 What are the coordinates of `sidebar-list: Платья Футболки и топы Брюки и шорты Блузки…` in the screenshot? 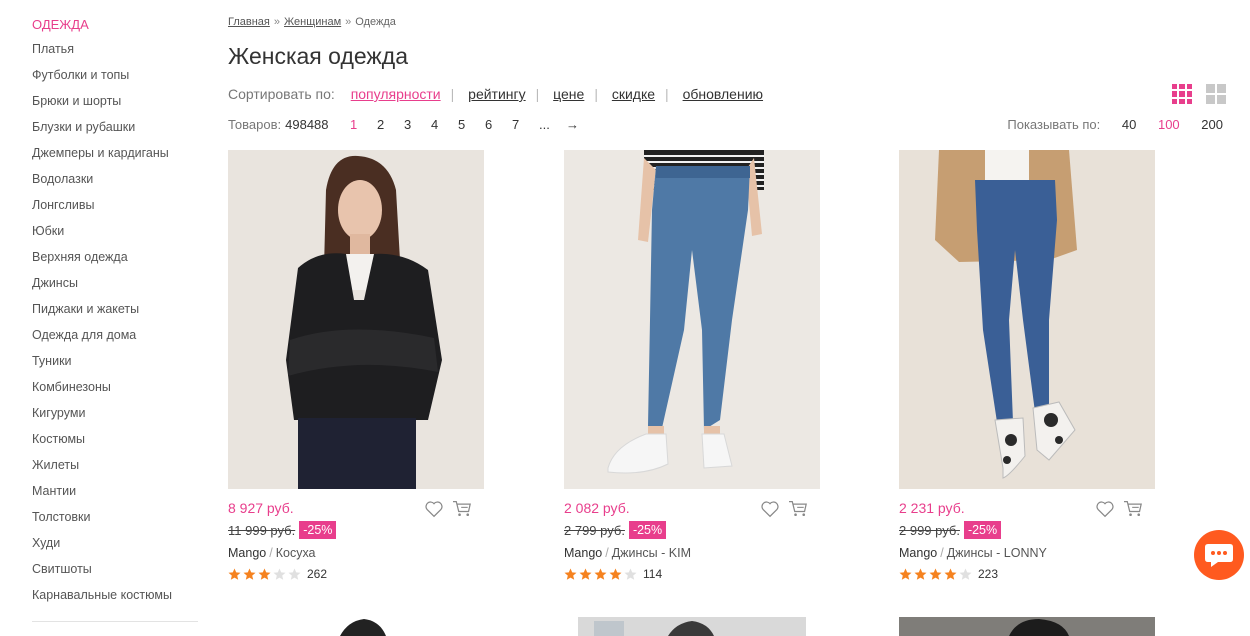 It's located at (115, 322).